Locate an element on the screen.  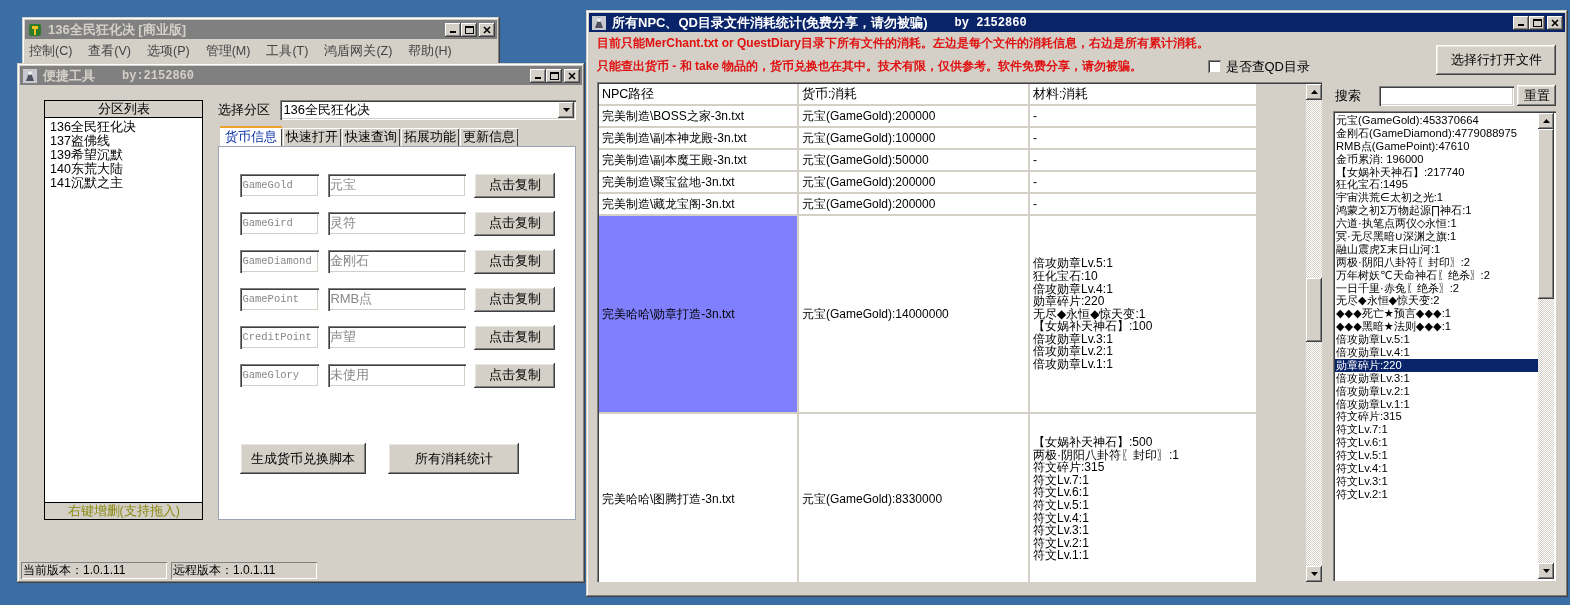
material-line: - is located at coordinates (1035, 138).